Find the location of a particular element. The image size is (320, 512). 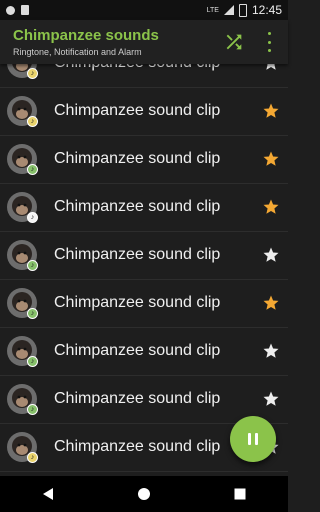

battery-icon is located at coordinates (242, 10).